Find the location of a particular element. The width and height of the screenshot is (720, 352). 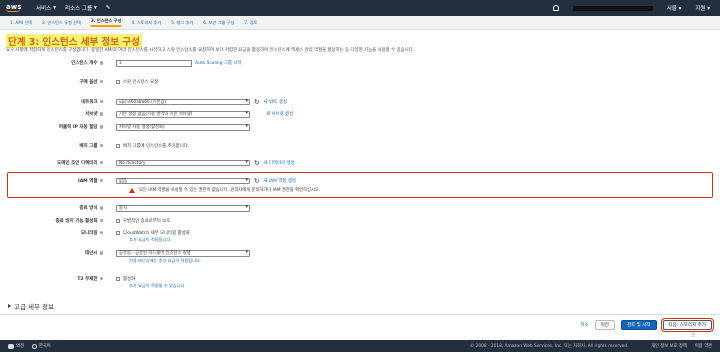

field-label: 서브넷 is located at coordinates (58, 114).